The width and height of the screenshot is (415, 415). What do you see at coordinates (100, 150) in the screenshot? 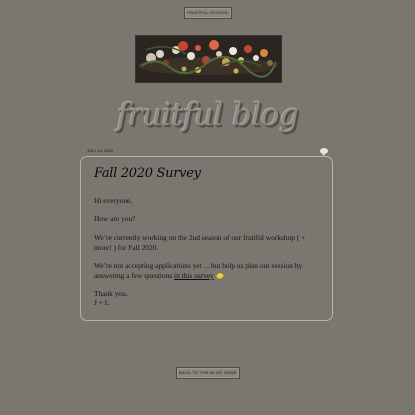
I see `post-date: JULY 14, 2020` at bounding box center [100, 150].